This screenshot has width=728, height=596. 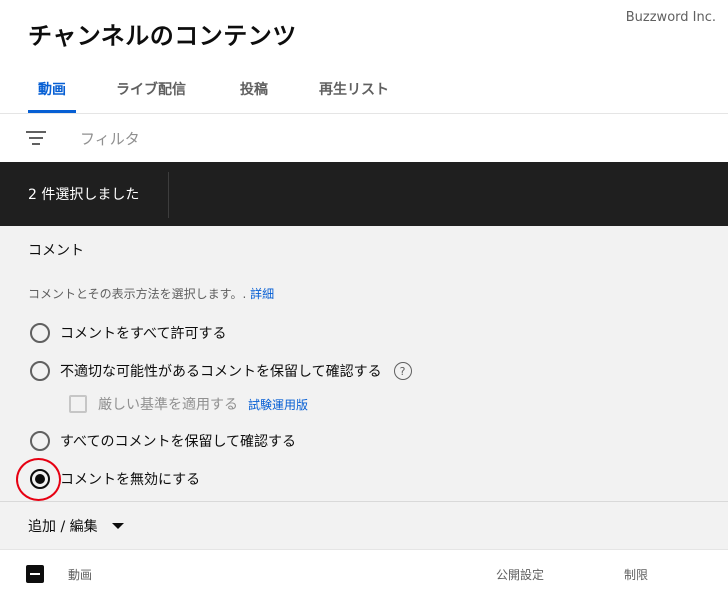 What do you see at coordinates (162, 36) in the screenshot?
I see `page-title: チャンネルのコンテンツ` at bounding box center [162, 36].